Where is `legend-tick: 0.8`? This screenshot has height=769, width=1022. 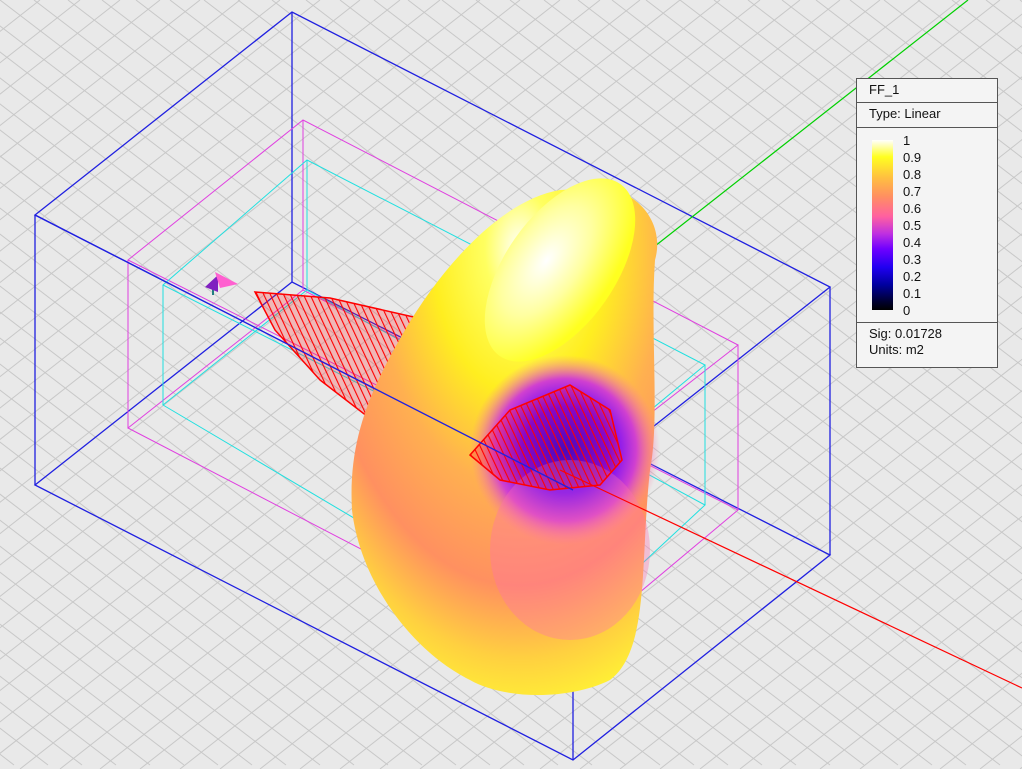 legend-tick: 0.8 is located at coordinates (912, 174).